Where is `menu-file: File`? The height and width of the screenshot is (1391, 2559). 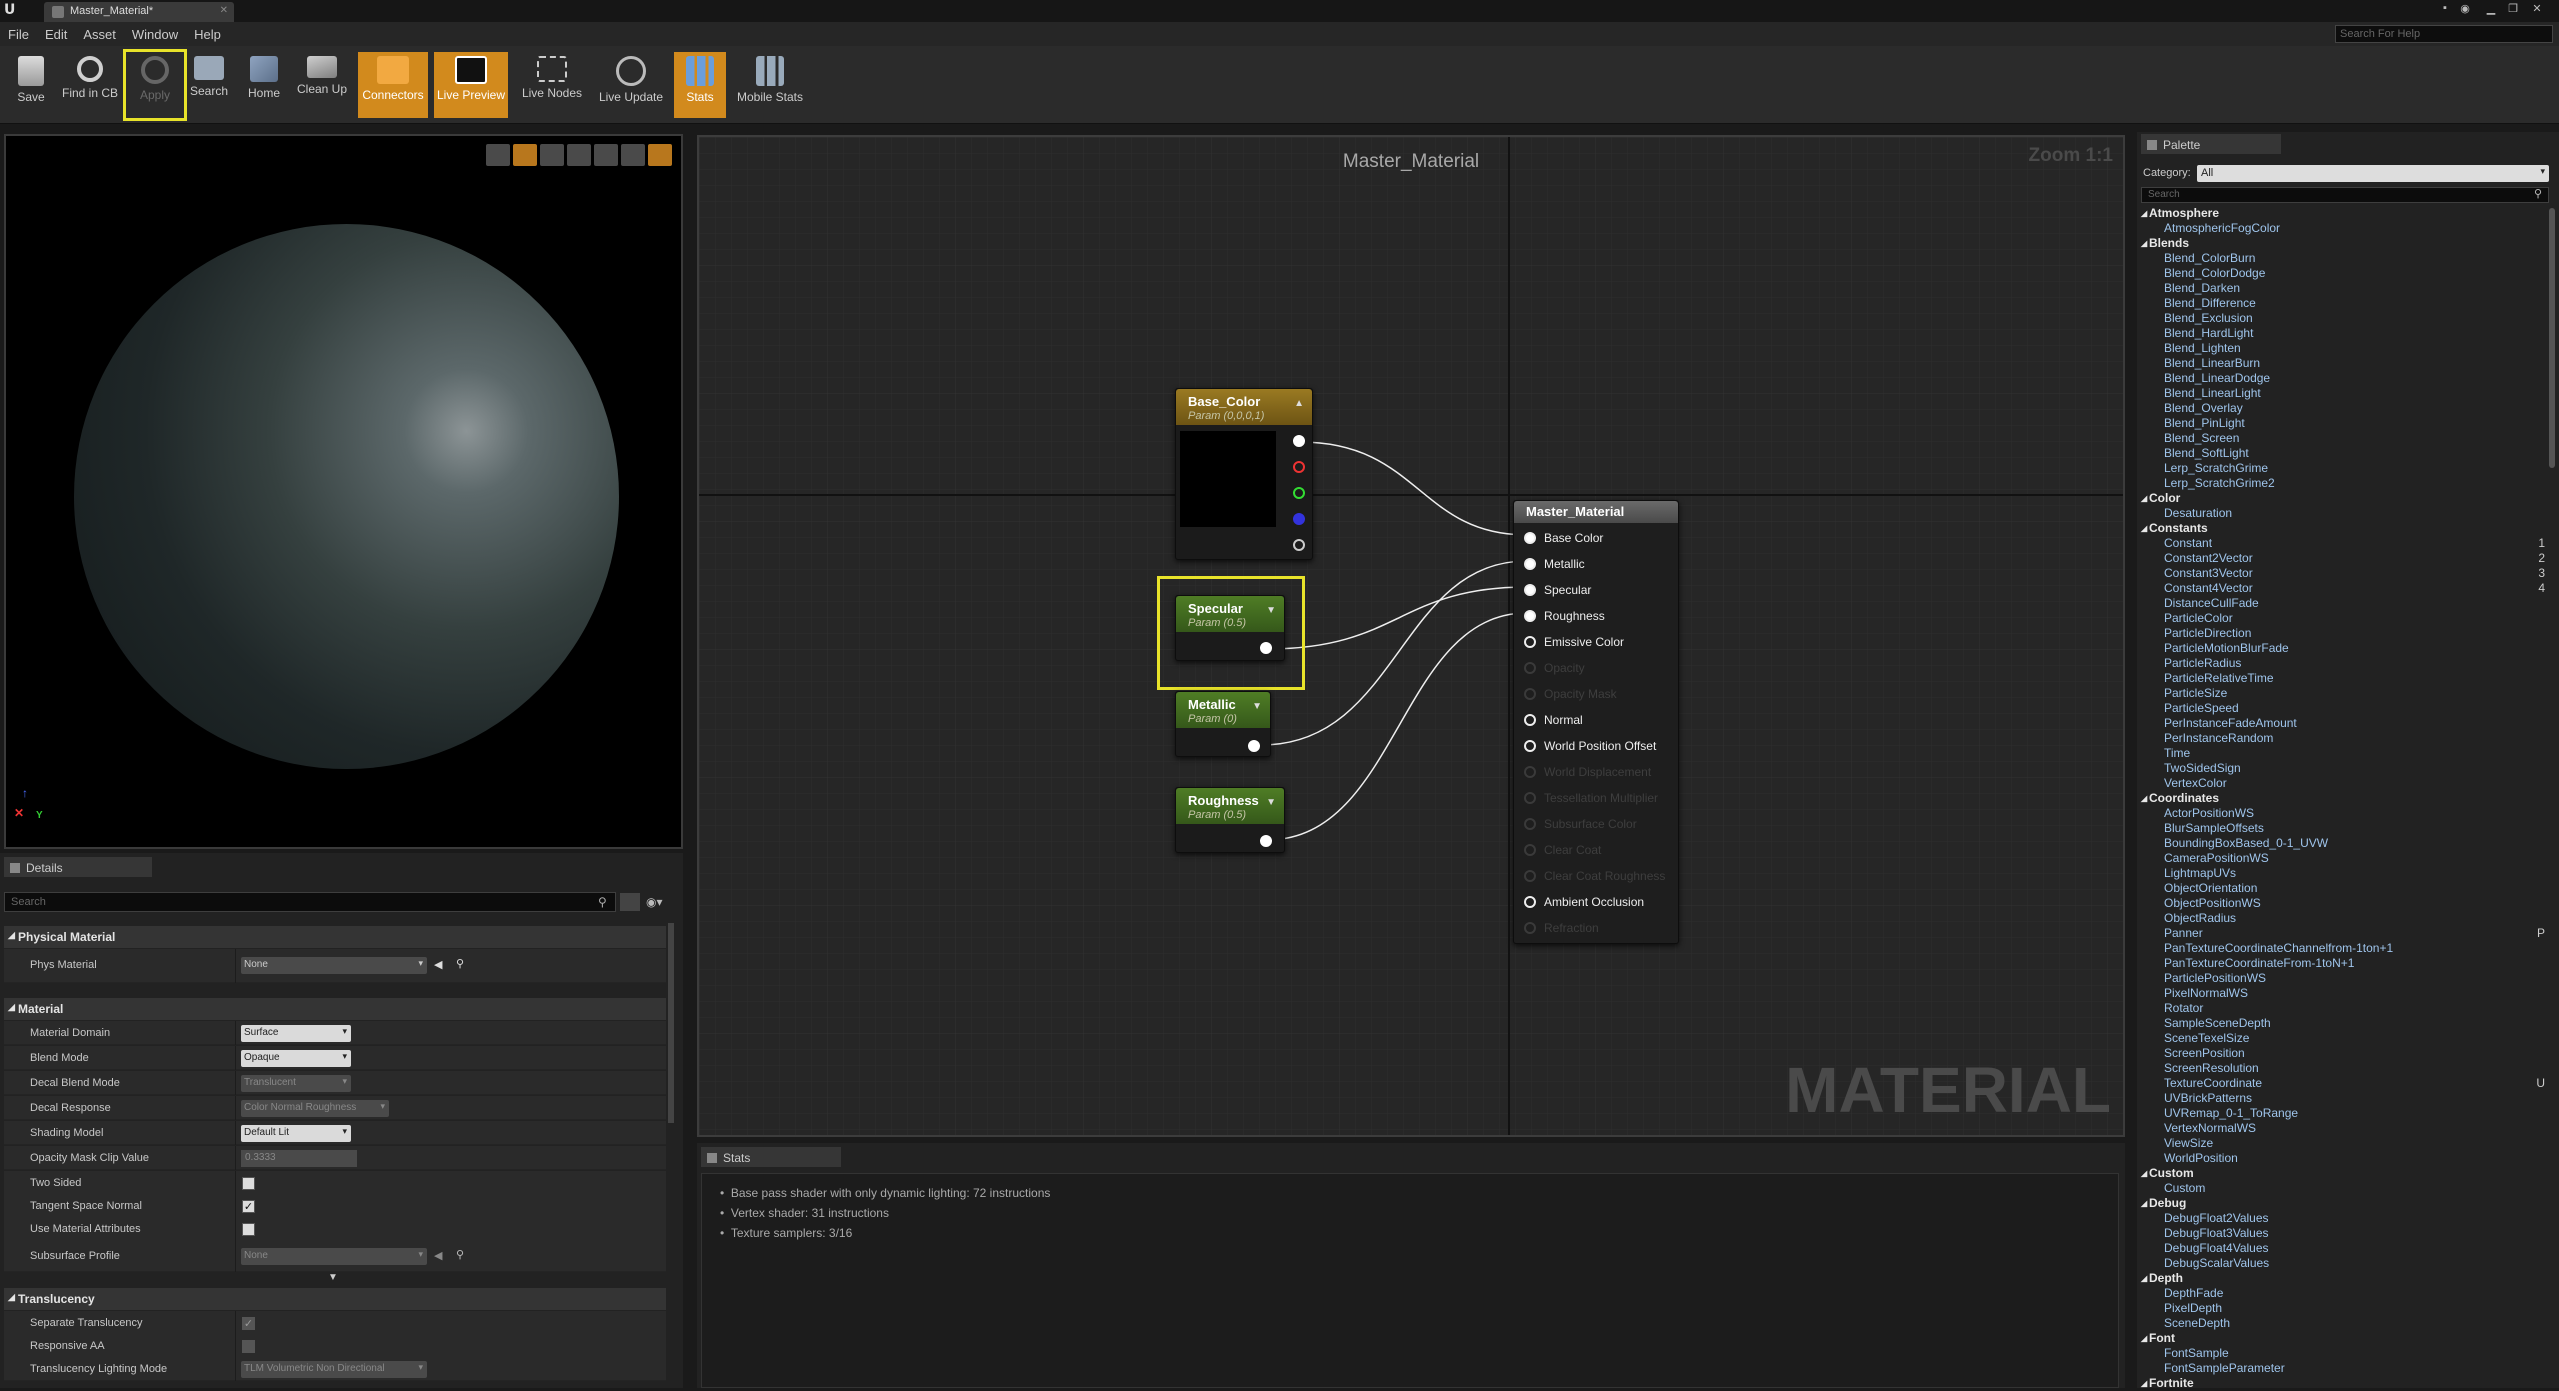
menu-file: File is located at coordinates (18, 32).